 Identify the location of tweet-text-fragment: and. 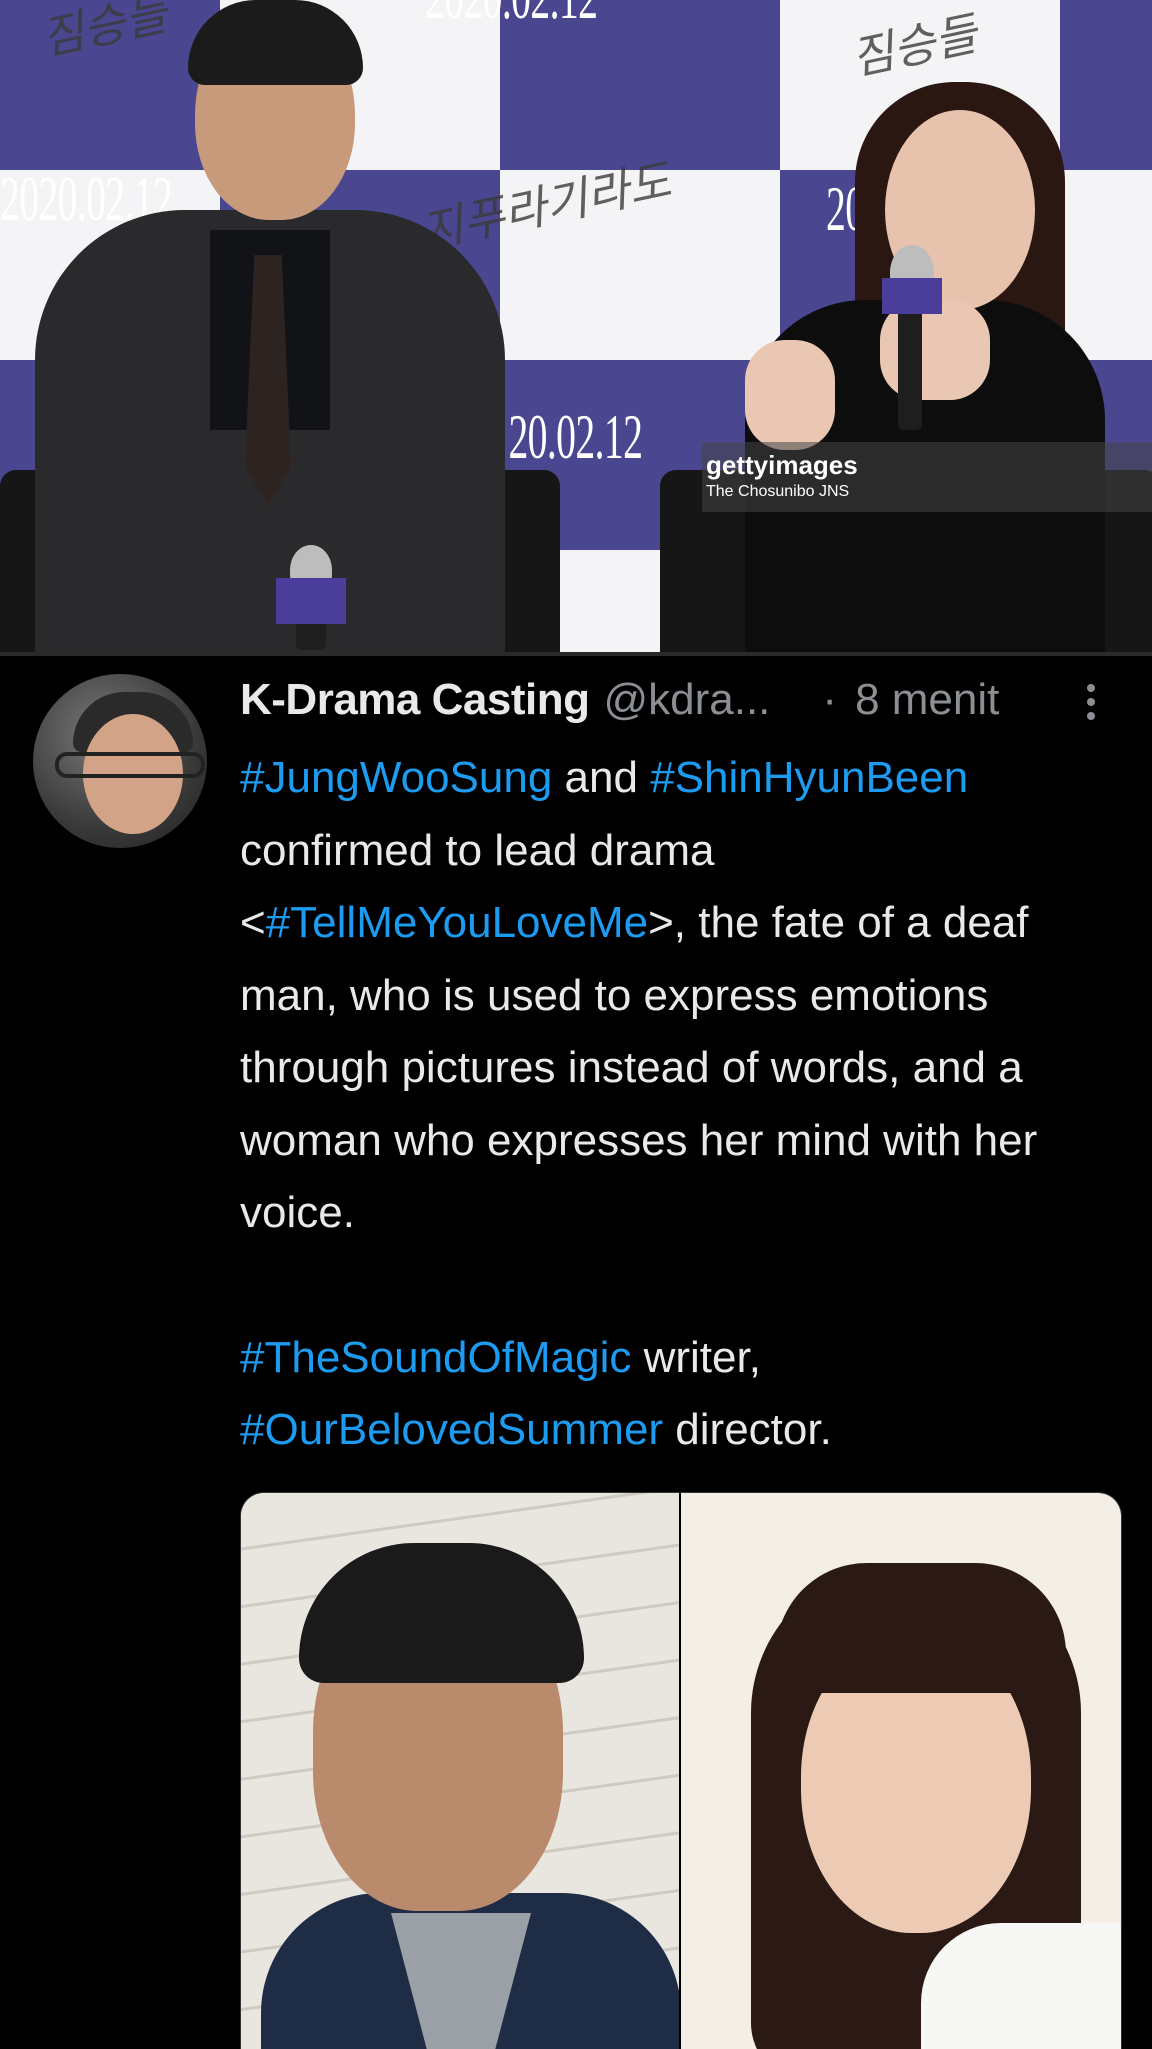
(601, 777).